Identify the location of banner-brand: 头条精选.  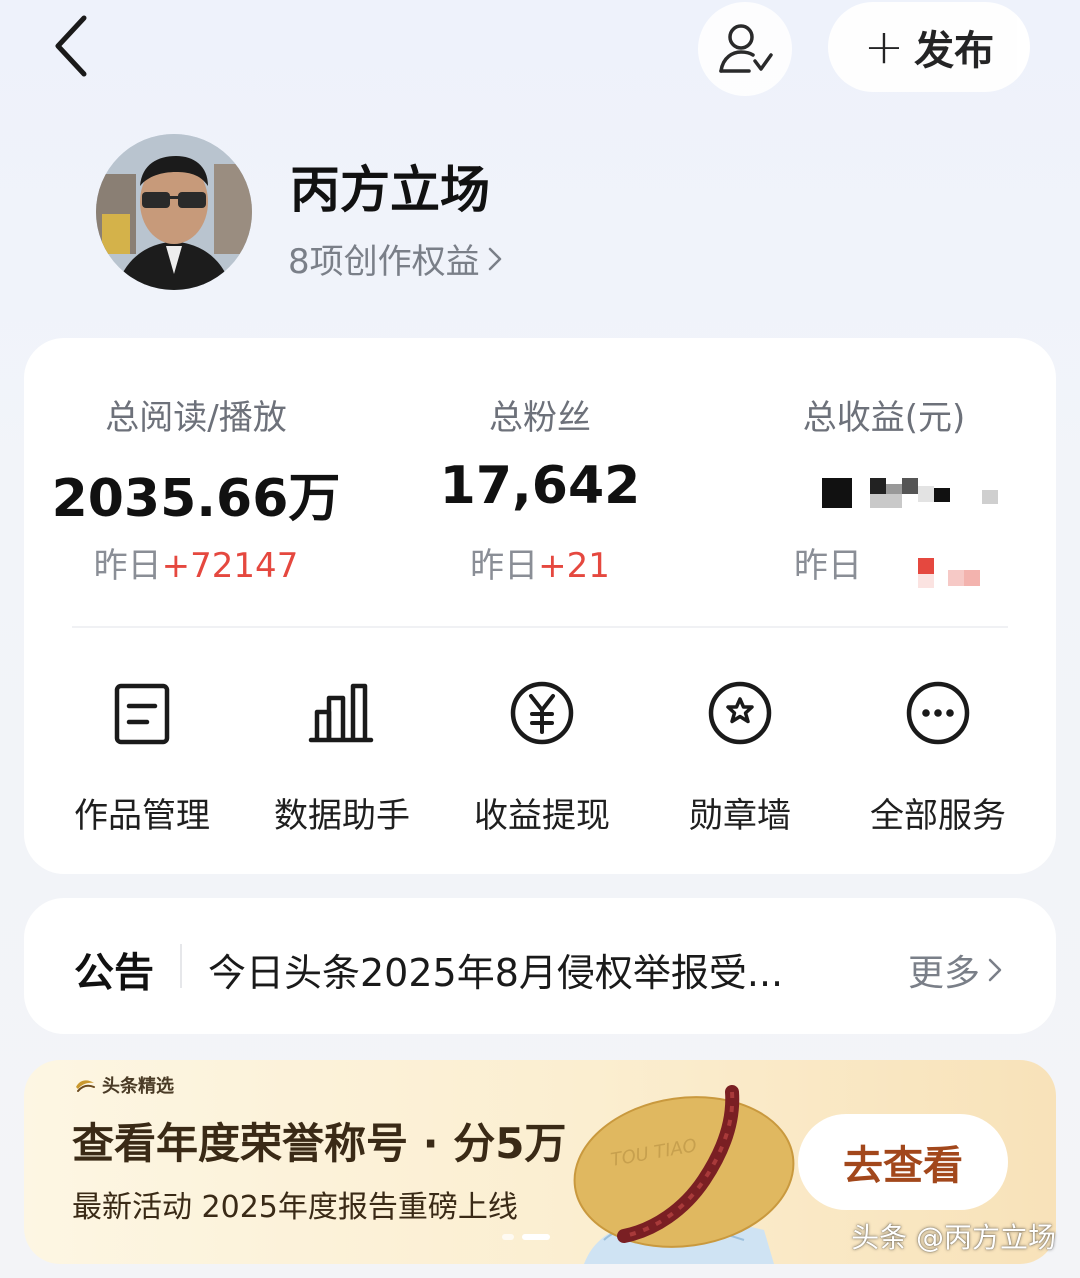
(124, 1085).